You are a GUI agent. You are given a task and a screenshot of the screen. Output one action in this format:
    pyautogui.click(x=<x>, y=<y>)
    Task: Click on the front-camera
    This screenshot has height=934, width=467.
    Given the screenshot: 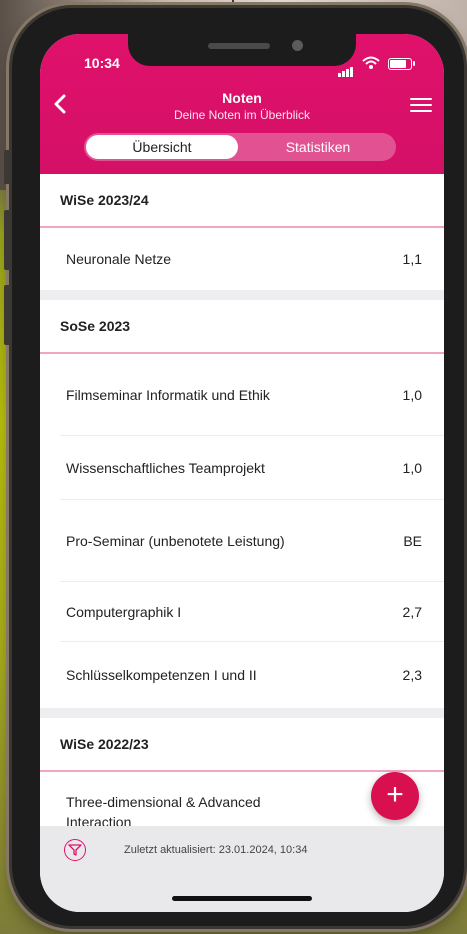 What is the action you would take?
    pyautogui.click(x=297, y=45)
    